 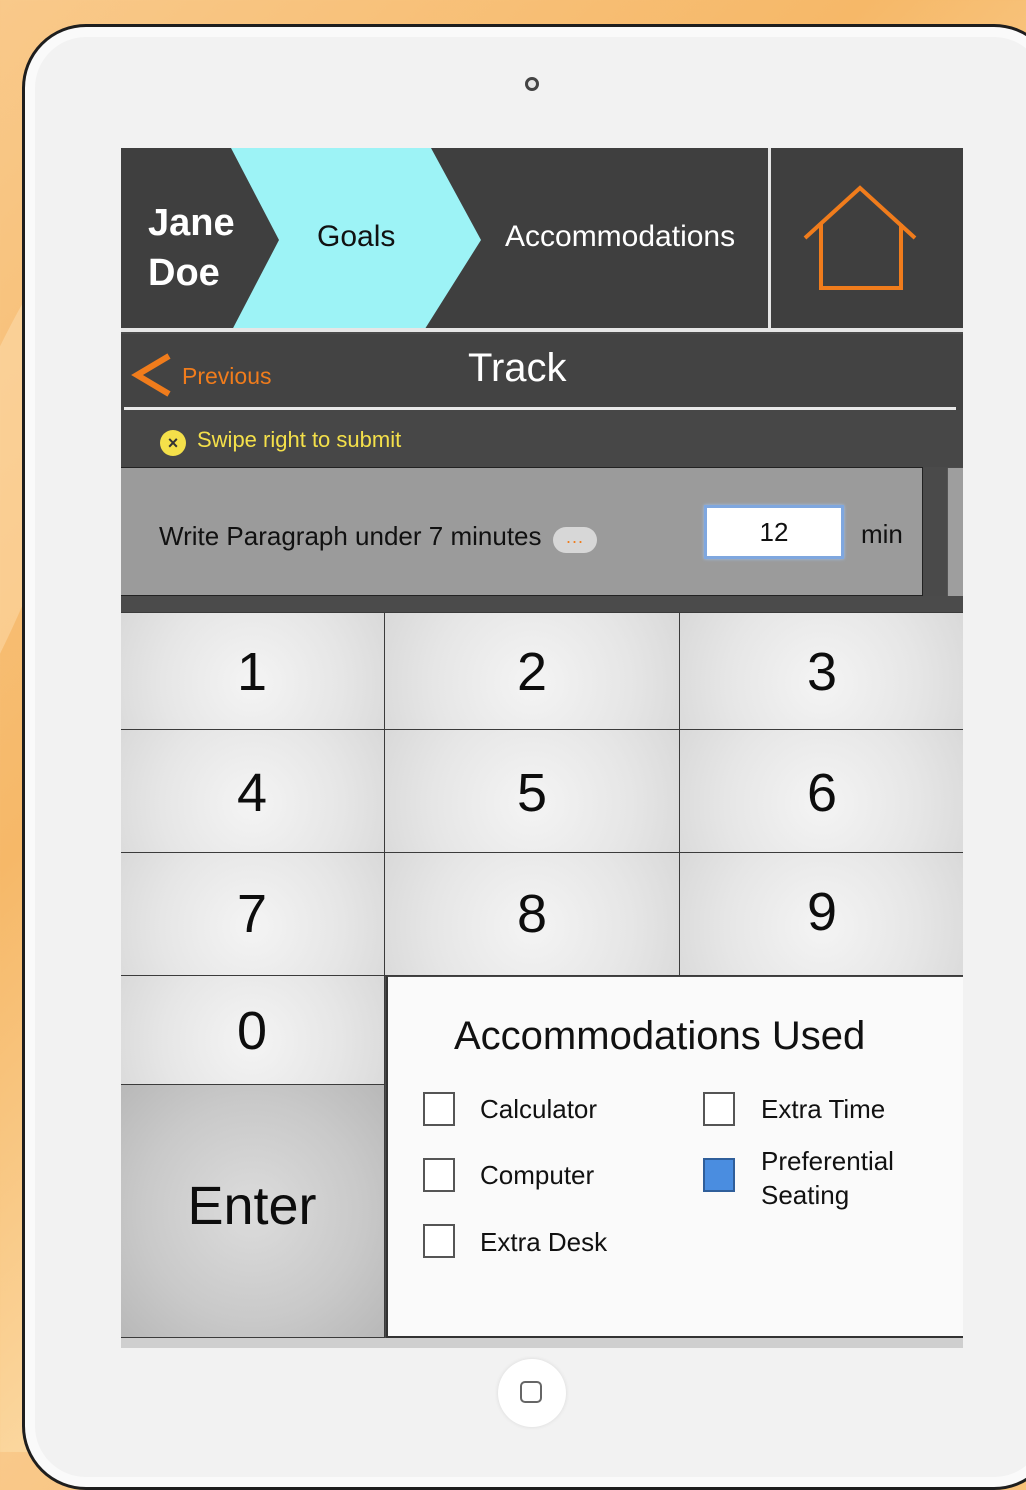 I want to click on keypad-key-4: 4, so click(x=253, y=791).